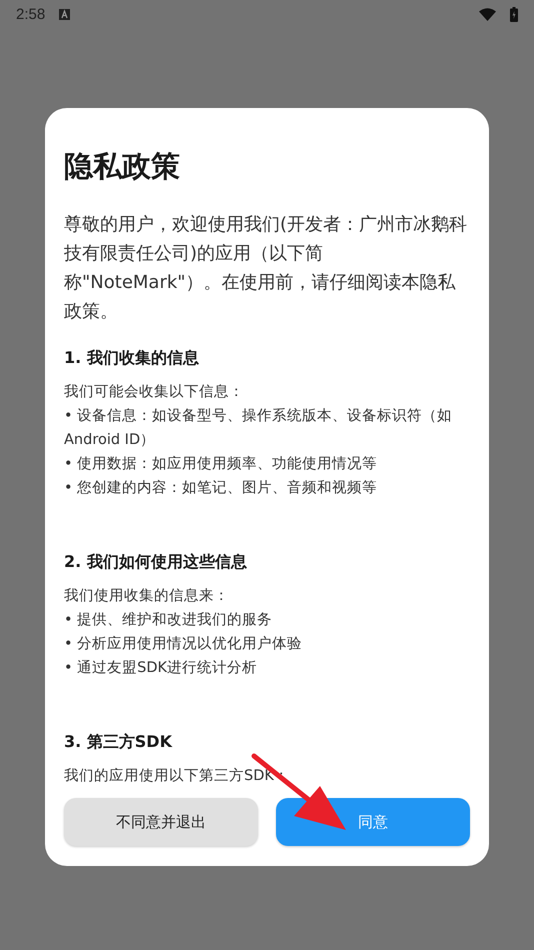 Image resolution: width=534 pixels, height=950 pixels. What do you see at coordinates (487, 14) in the screenshot?
I see `wifi-icon` at bounding box center [487, 14].